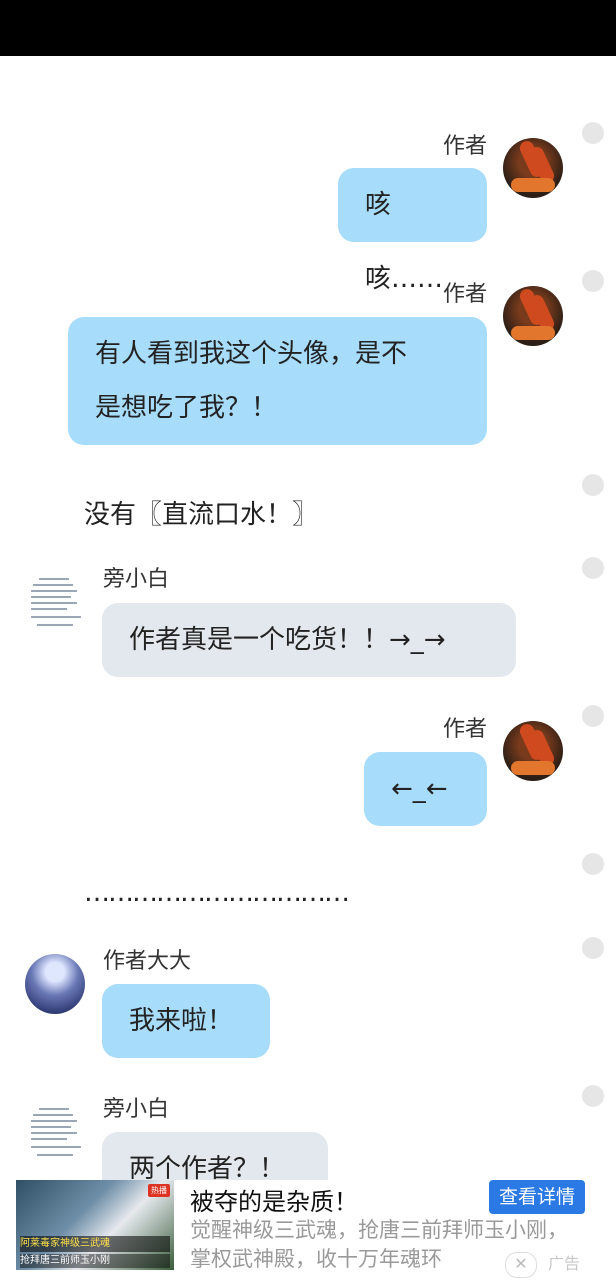 The height and width of the screenshot is (1280, 616). Describe the element at coordinates (186, 408) in the screenshot. I see `message-line: 是想吃了我？！` at that location.